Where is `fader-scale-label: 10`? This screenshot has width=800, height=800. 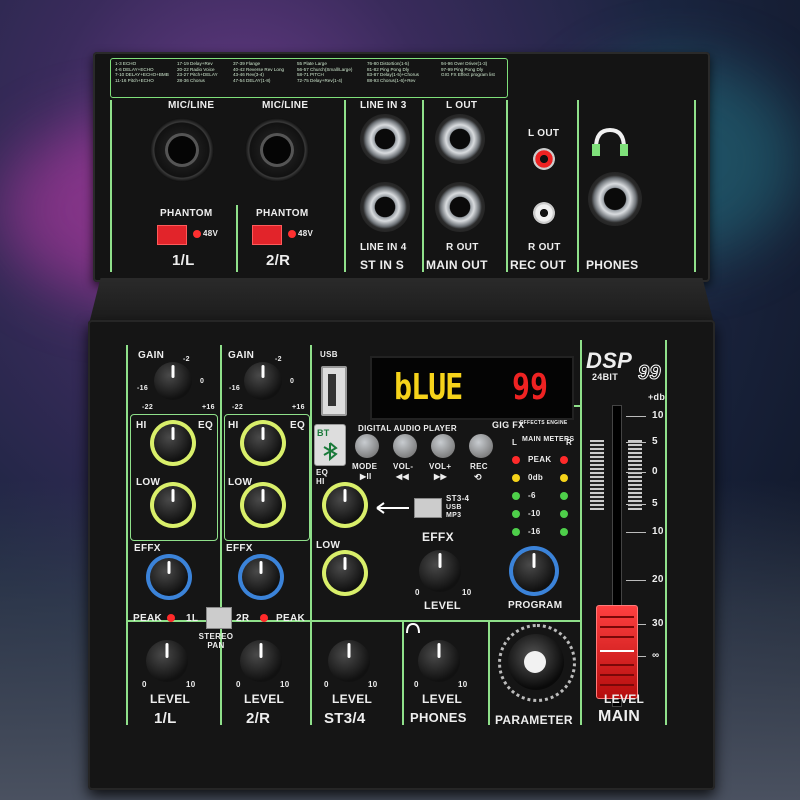
fader-scale-label: 10 is located at coordinates (658, 531).